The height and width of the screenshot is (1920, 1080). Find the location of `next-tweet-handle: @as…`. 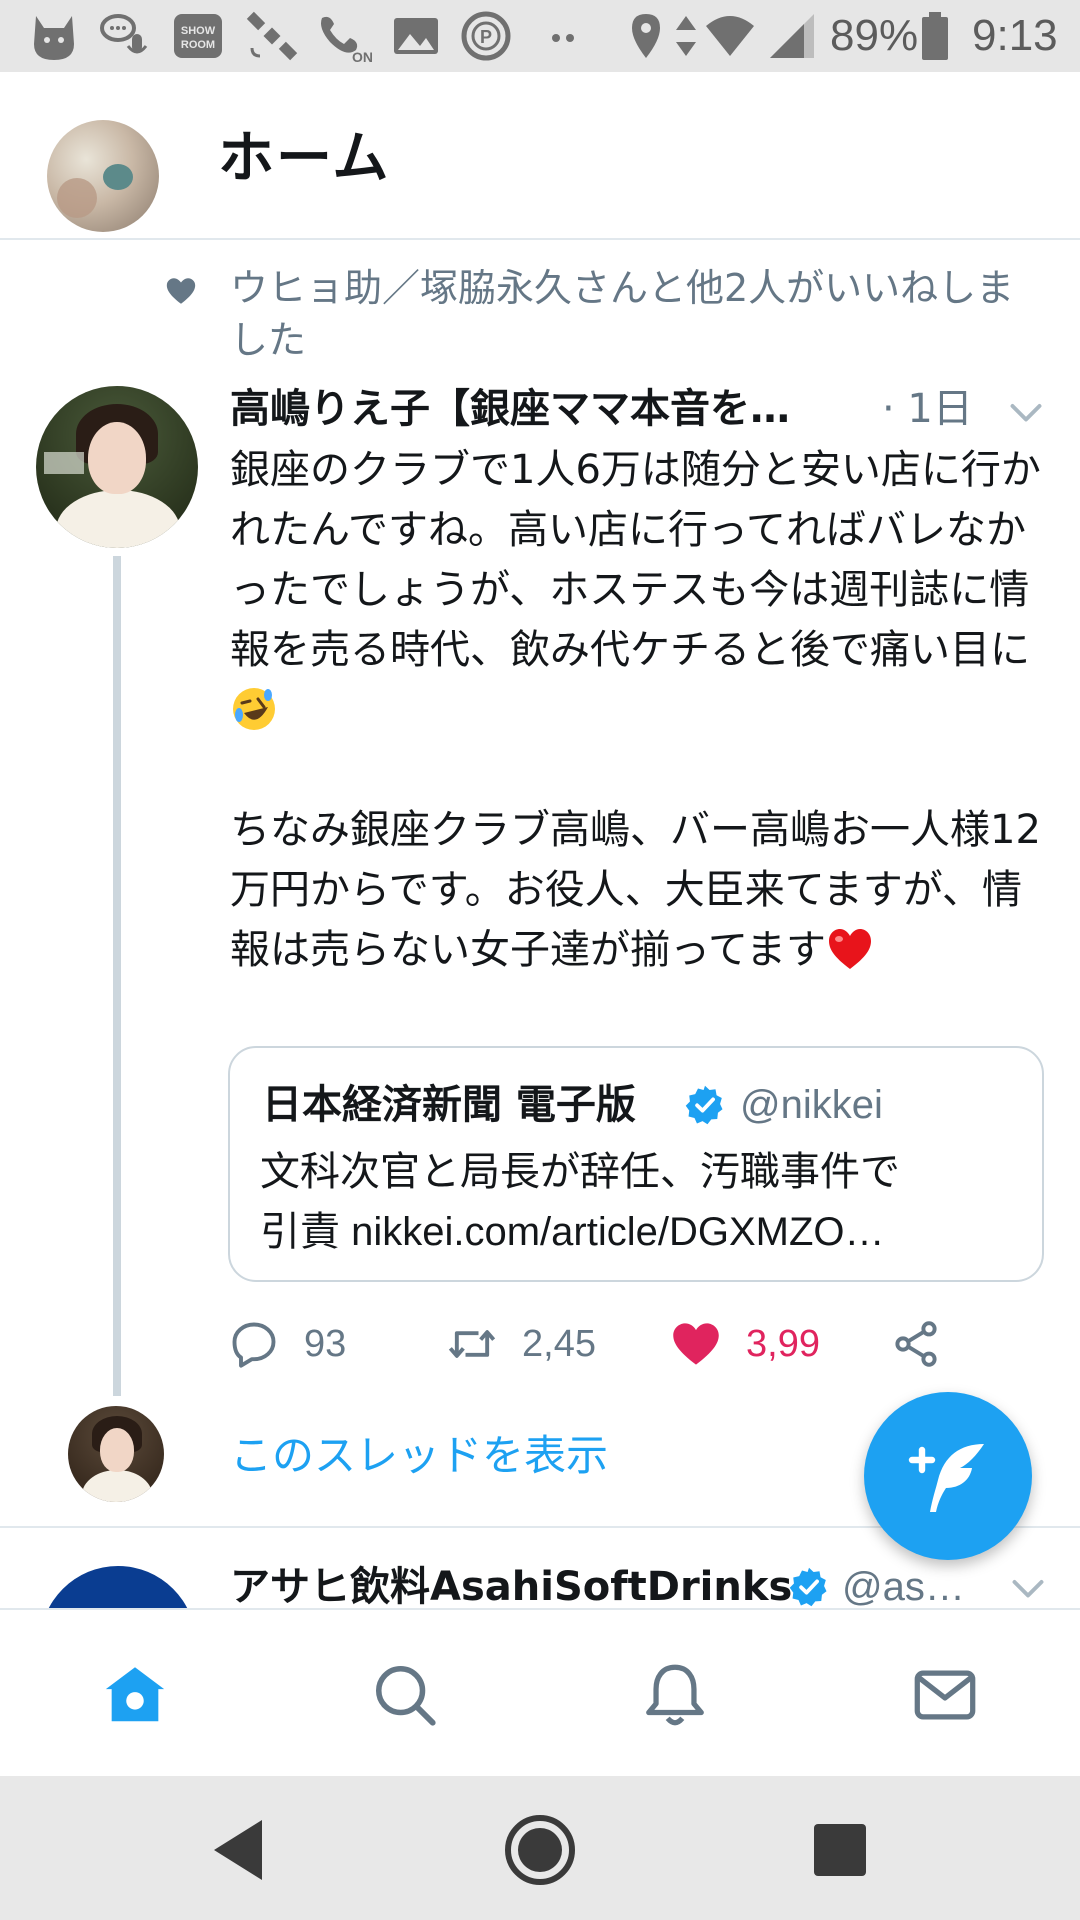

next-tweet-handle: @as… is located at coordinates (903, 1586).